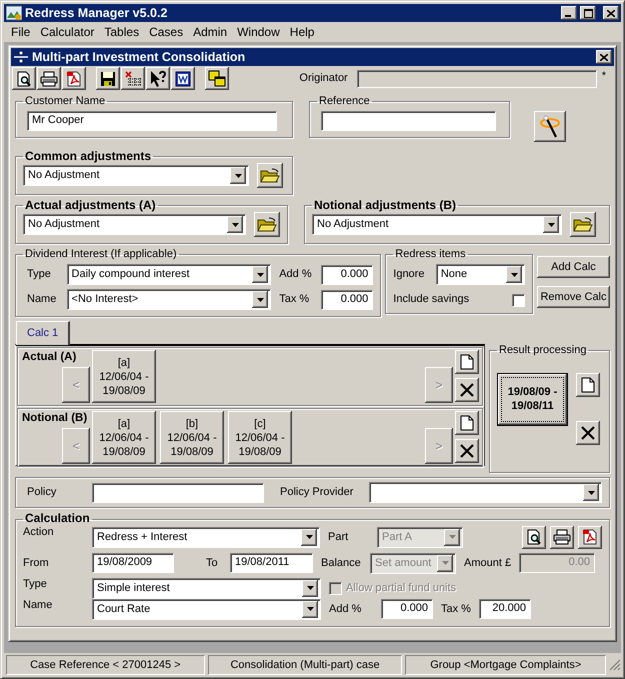 Image resolution: width=625 pixels, height=679 pixels. What do you see at coordinates (385, 205) in the screenshot?
I see `group-title: Notional adjustments (B)` at bounding box center [385, 205].